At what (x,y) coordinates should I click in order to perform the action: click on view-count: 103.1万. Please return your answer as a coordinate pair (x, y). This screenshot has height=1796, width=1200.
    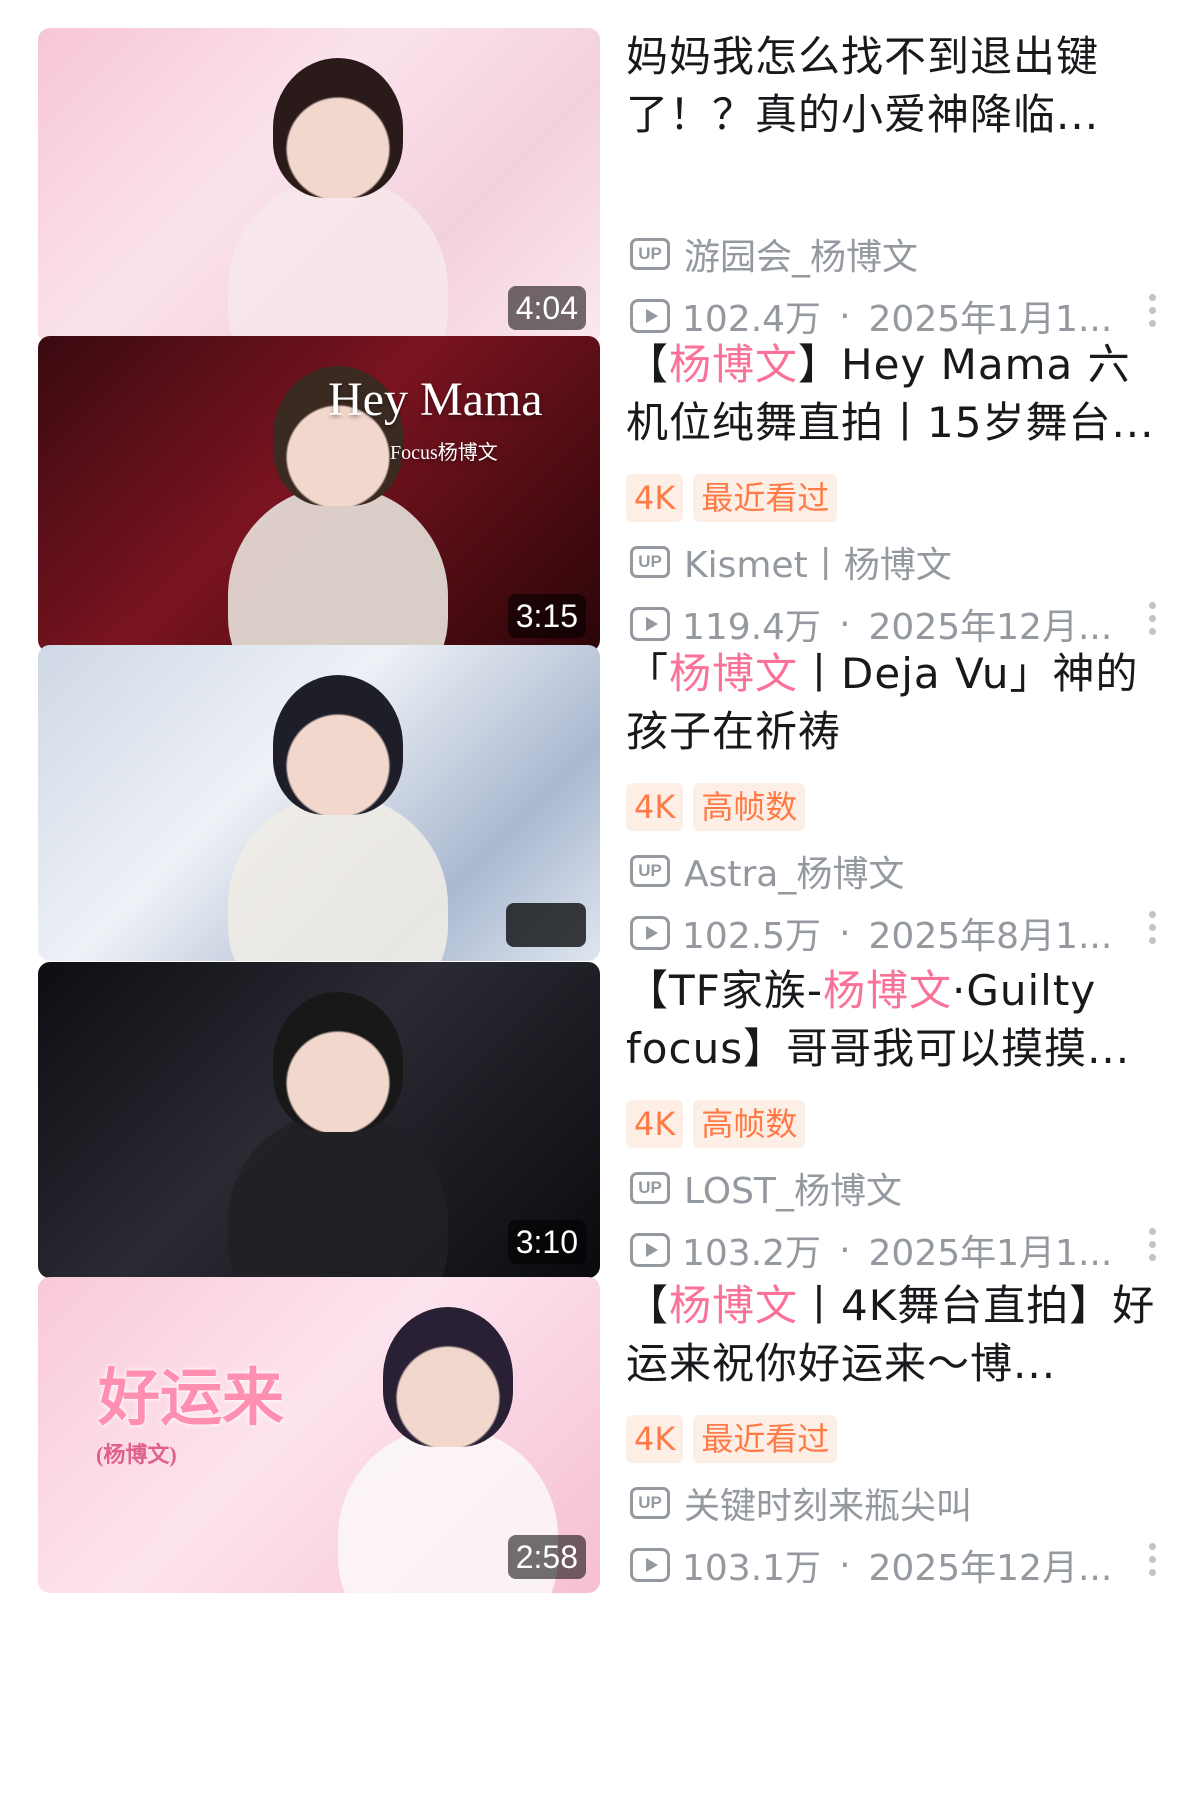
    Looking at the image, I should click on (752, 1568).